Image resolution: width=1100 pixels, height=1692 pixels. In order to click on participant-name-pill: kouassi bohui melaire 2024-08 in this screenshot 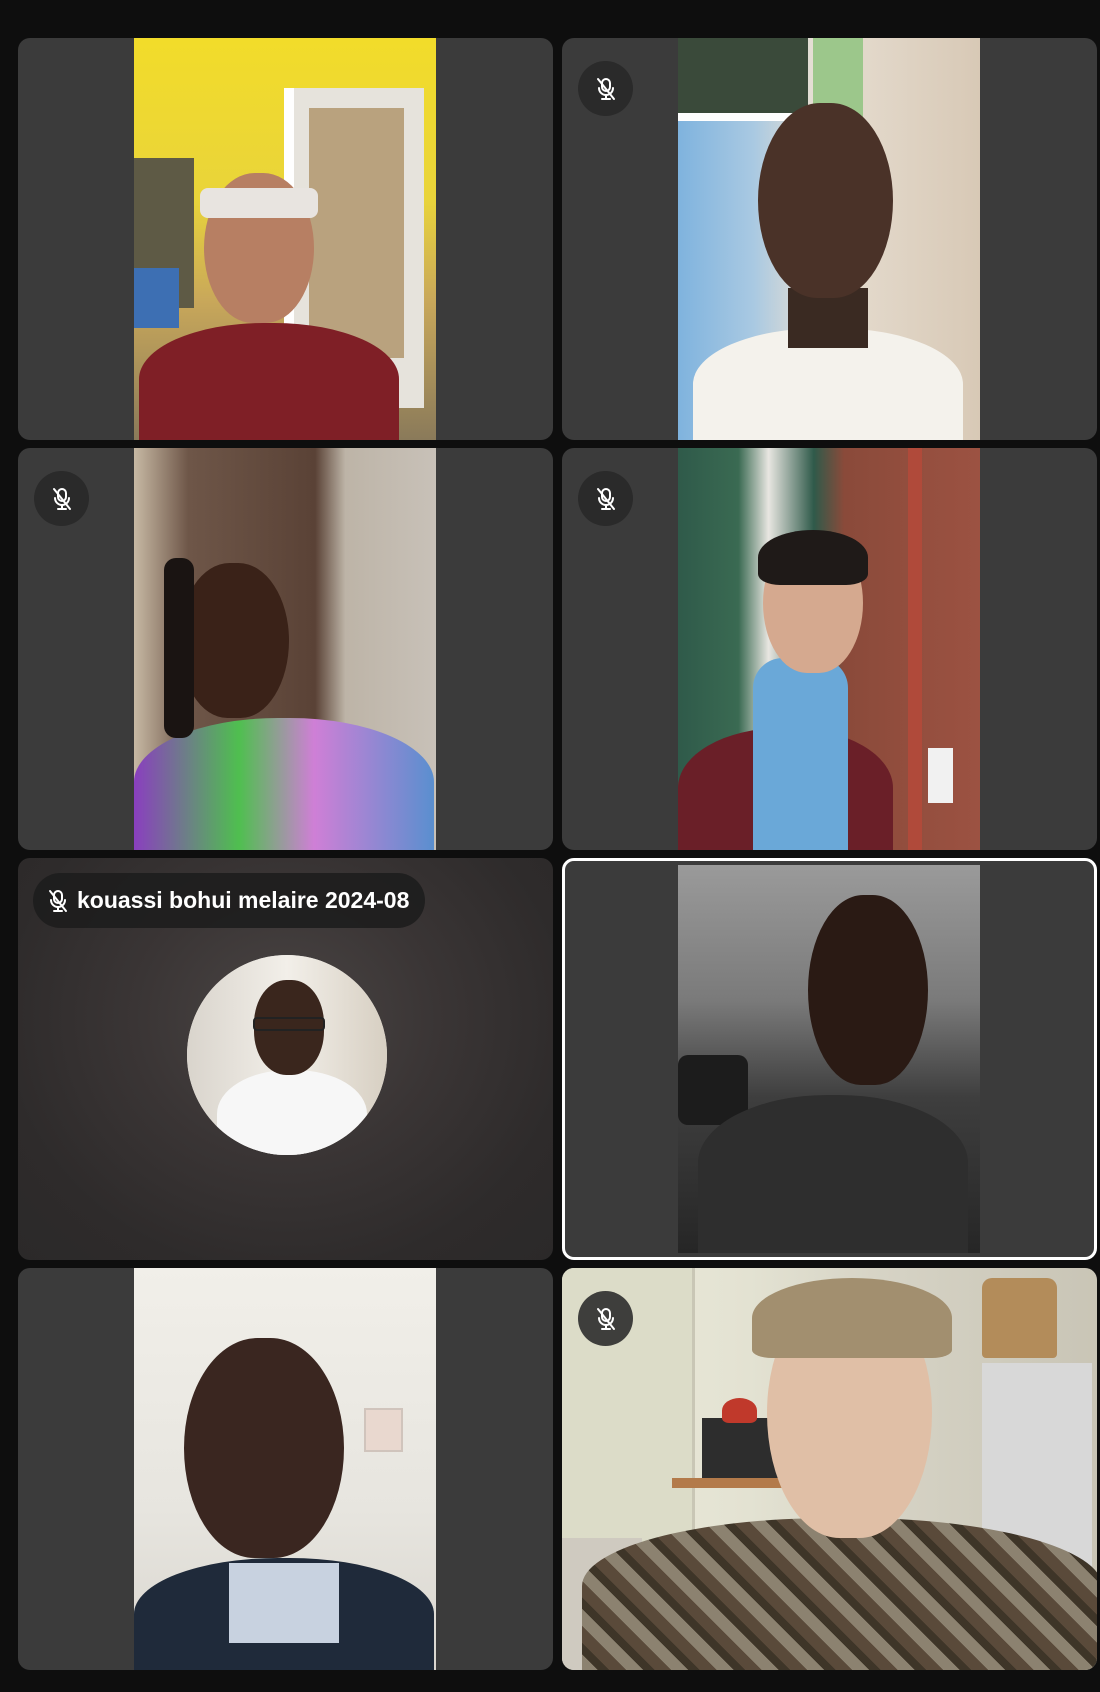, I will do `click(229, 900)`.